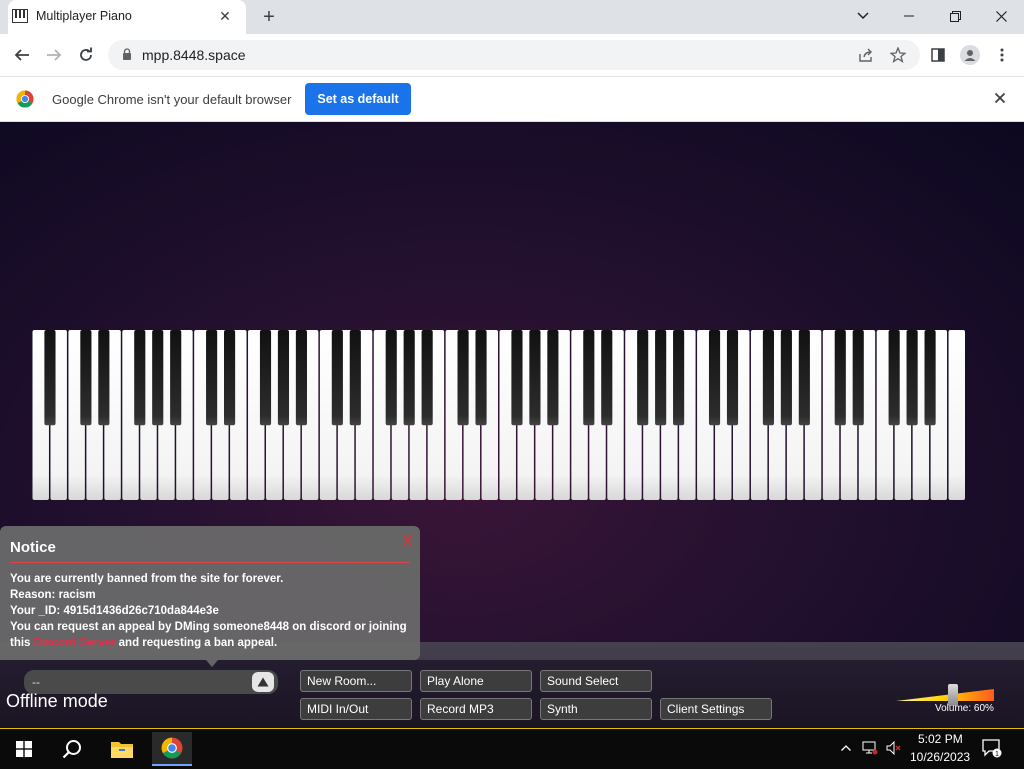 The width and height of the screenshot is (1024, 769). Describe the element at coordinates (24, 749) in the screenshot. I see `windows-start-icon` at that location.